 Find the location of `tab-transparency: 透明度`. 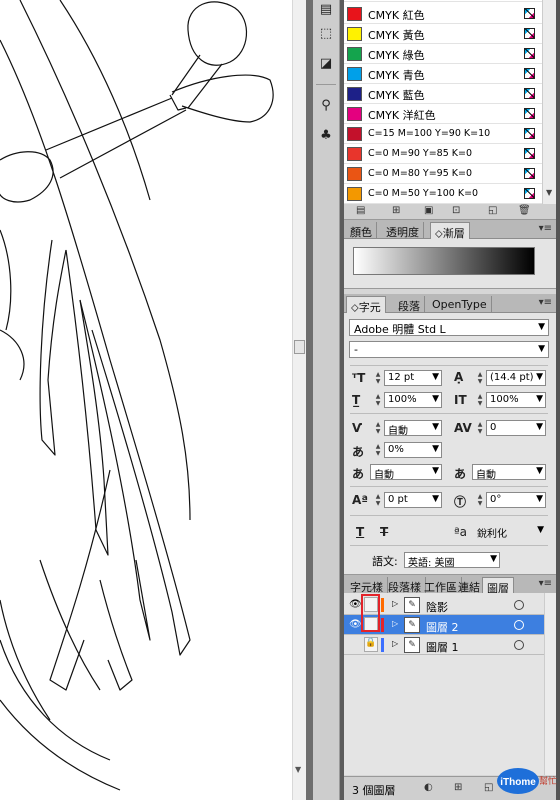

tab-transparency: 透明度 is located at coordinates (403, 230).